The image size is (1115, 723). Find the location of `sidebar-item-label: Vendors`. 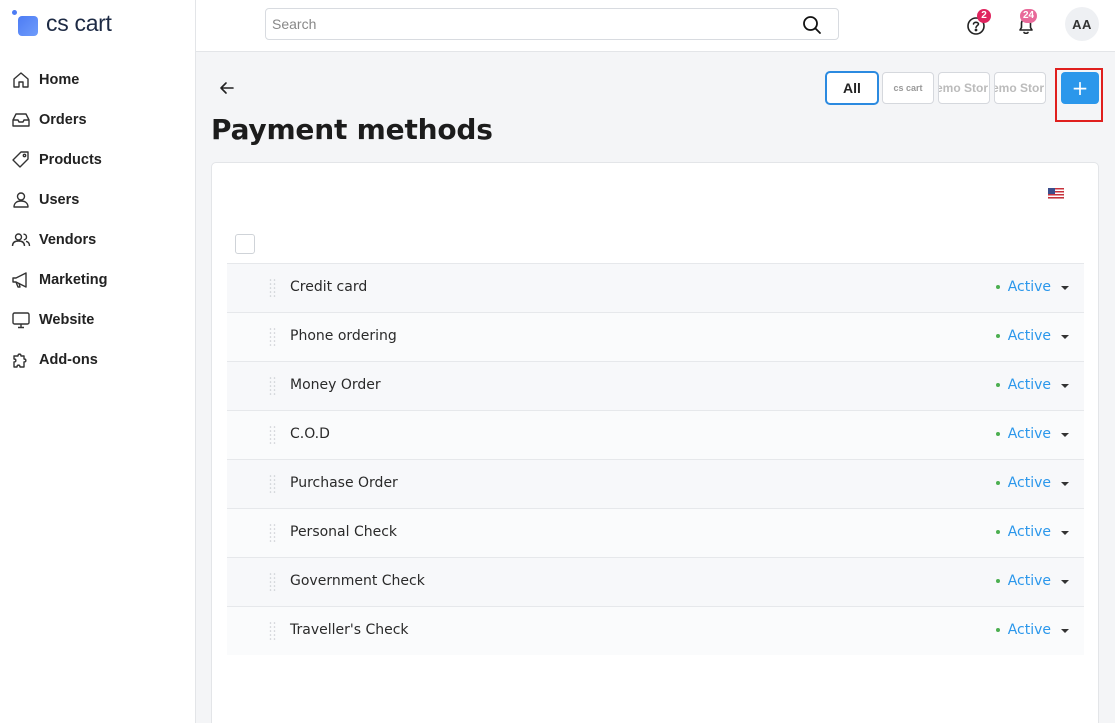

sidebar-item-label: Vendors is located at coordinates (68, 240).